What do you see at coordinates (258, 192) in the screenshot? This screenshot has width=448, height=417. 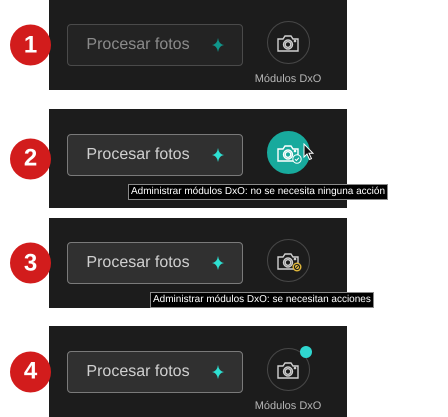 I see `tooltip: Administrar módulos DxO: no se necesita ninguna acción` at bounding box center [258, 192].